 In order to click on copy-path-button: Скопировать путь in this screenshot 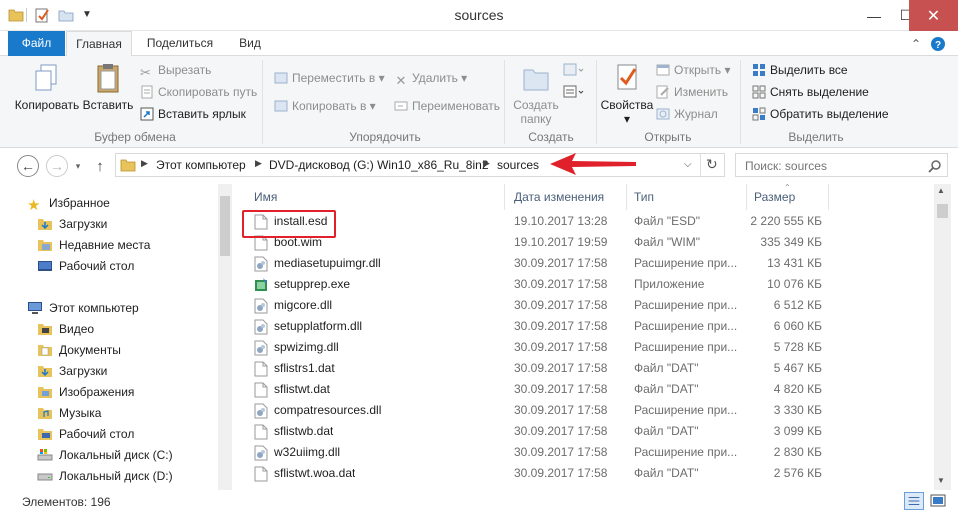, I will do `click(198, 92)`.